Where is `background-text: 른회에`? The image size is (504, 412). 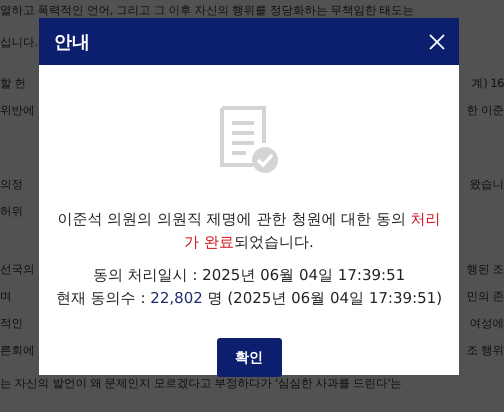 background-text: 른회에 is located at coordinates (17, 350).